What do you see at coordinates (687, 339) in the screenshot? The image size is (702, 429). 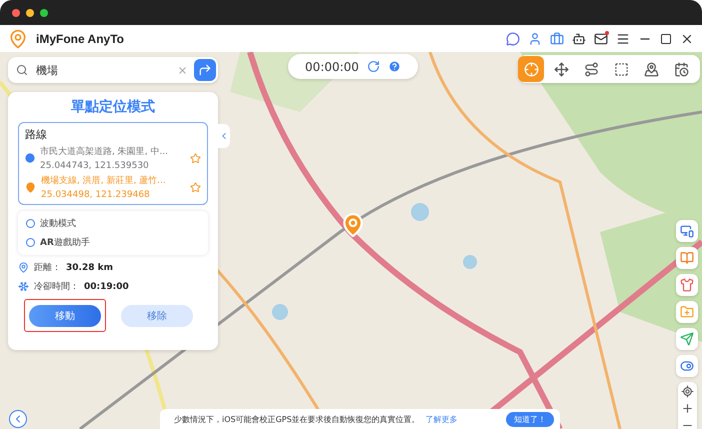 I see `paper-plane-icon` at bounding box center [687, 339].